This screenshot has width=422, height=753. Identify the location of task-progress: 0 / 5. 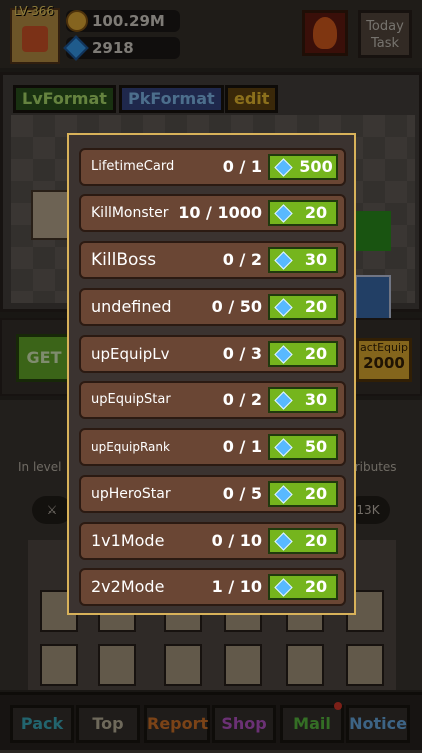
(242, 493).